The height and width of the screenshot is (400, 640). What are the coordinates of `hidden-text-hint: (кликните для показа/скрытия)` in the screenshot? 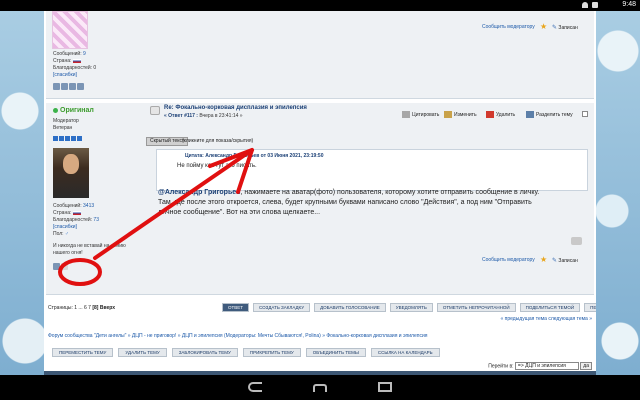 It's located at (218, 141).